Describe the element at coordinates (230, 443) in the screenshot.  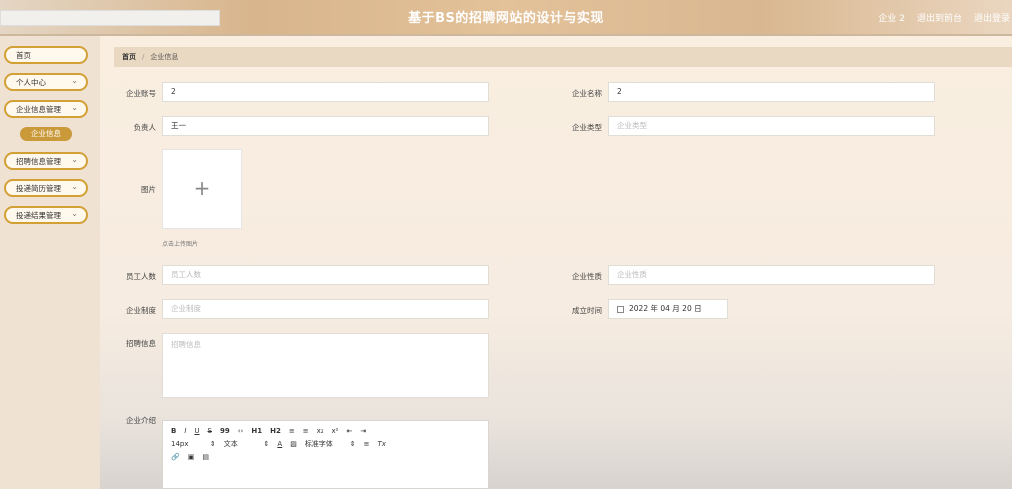
I see `block-format-value: 文本` at that location.